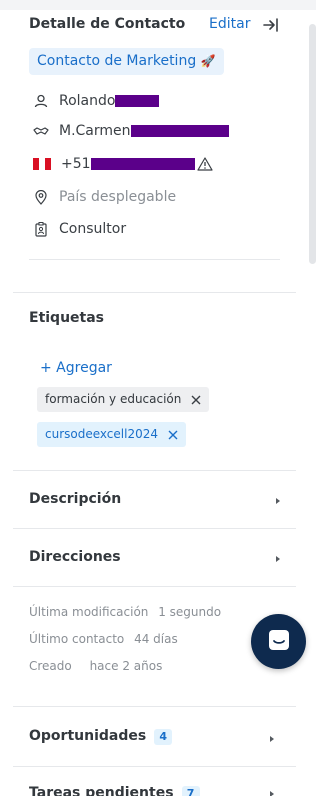  I want to click on opportunities-section-header: Oportunidades 4, so click(101, 736).